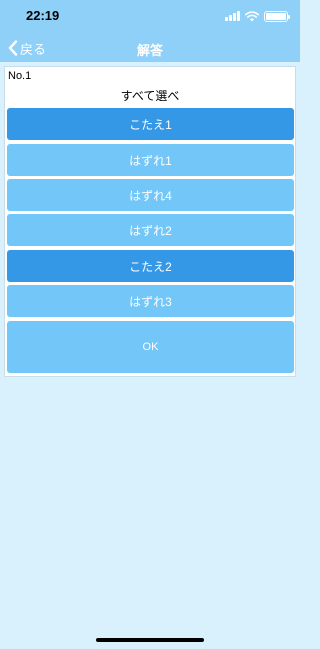  Describe the element at coordinates (43, 15) in the screenshot. I see `status-time: 22:19` at that location.